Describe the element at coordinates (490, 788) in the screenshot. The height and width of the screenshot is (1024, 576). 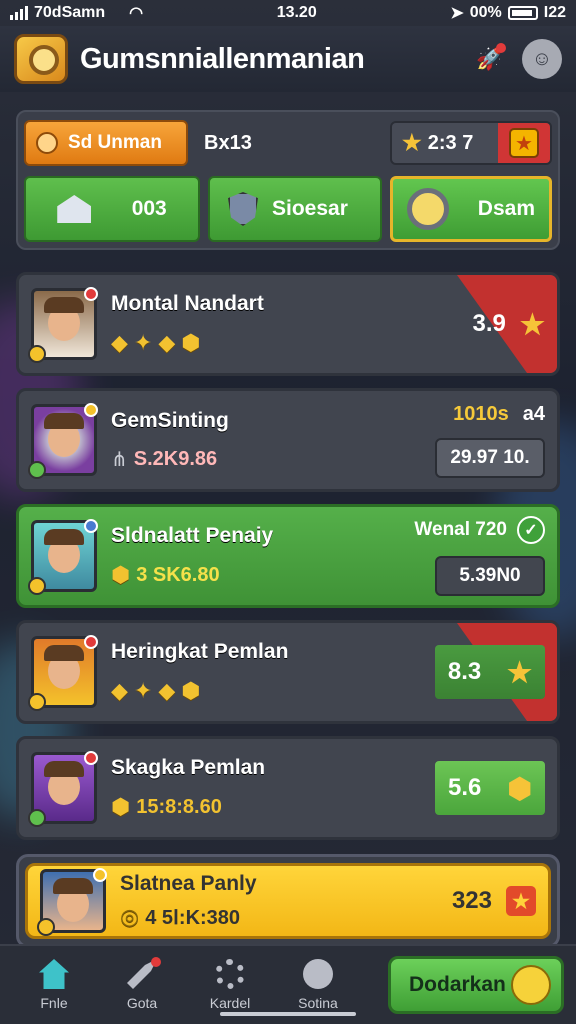
I see `score-box: 5.6 ⬢` at that location.